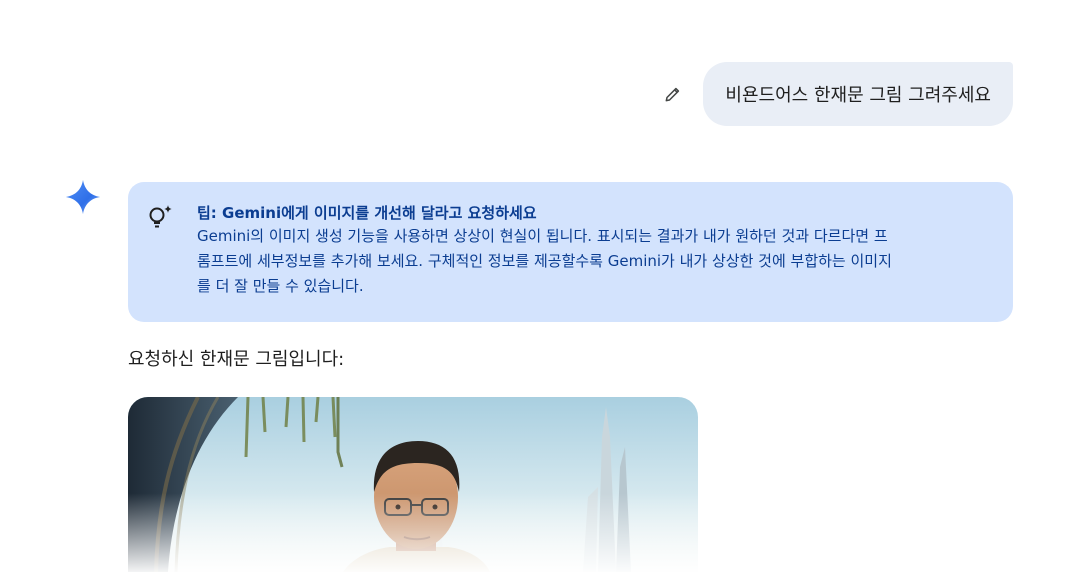 This screenshot has width=1081, height=572. I want to click on edit-prompt-button, so click(673, 94).